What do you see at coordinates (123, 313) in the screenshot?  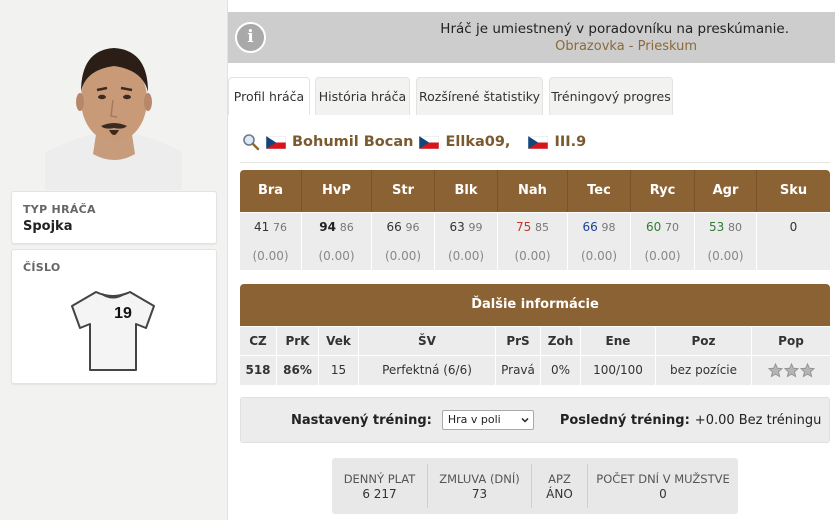 I see `jersey-number: 19` at bounding box center [123, 313].